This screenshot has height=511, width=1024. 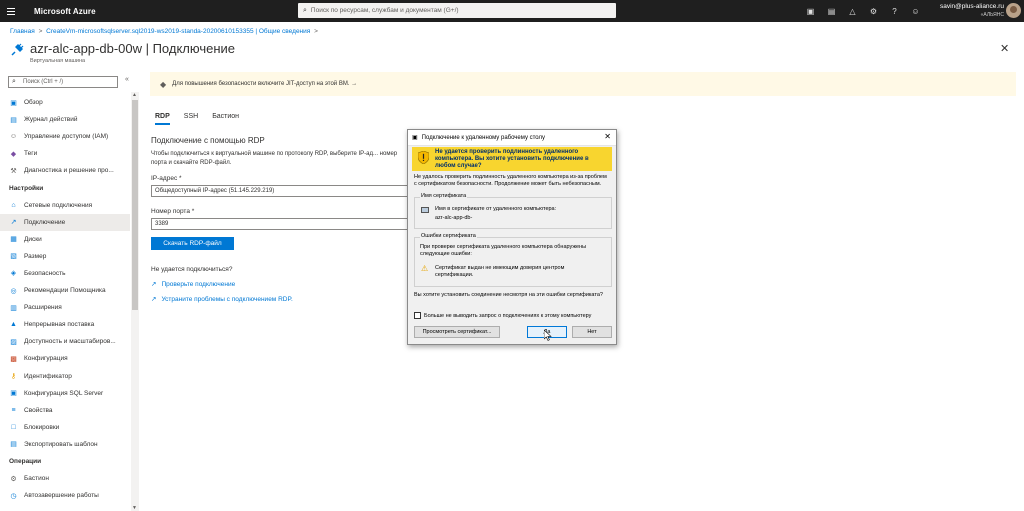 What do you see at coordinates (51, 120) in the screenshot?
I see `sidebar-item-label: Журнал действий` at bounding box center [51, 120].